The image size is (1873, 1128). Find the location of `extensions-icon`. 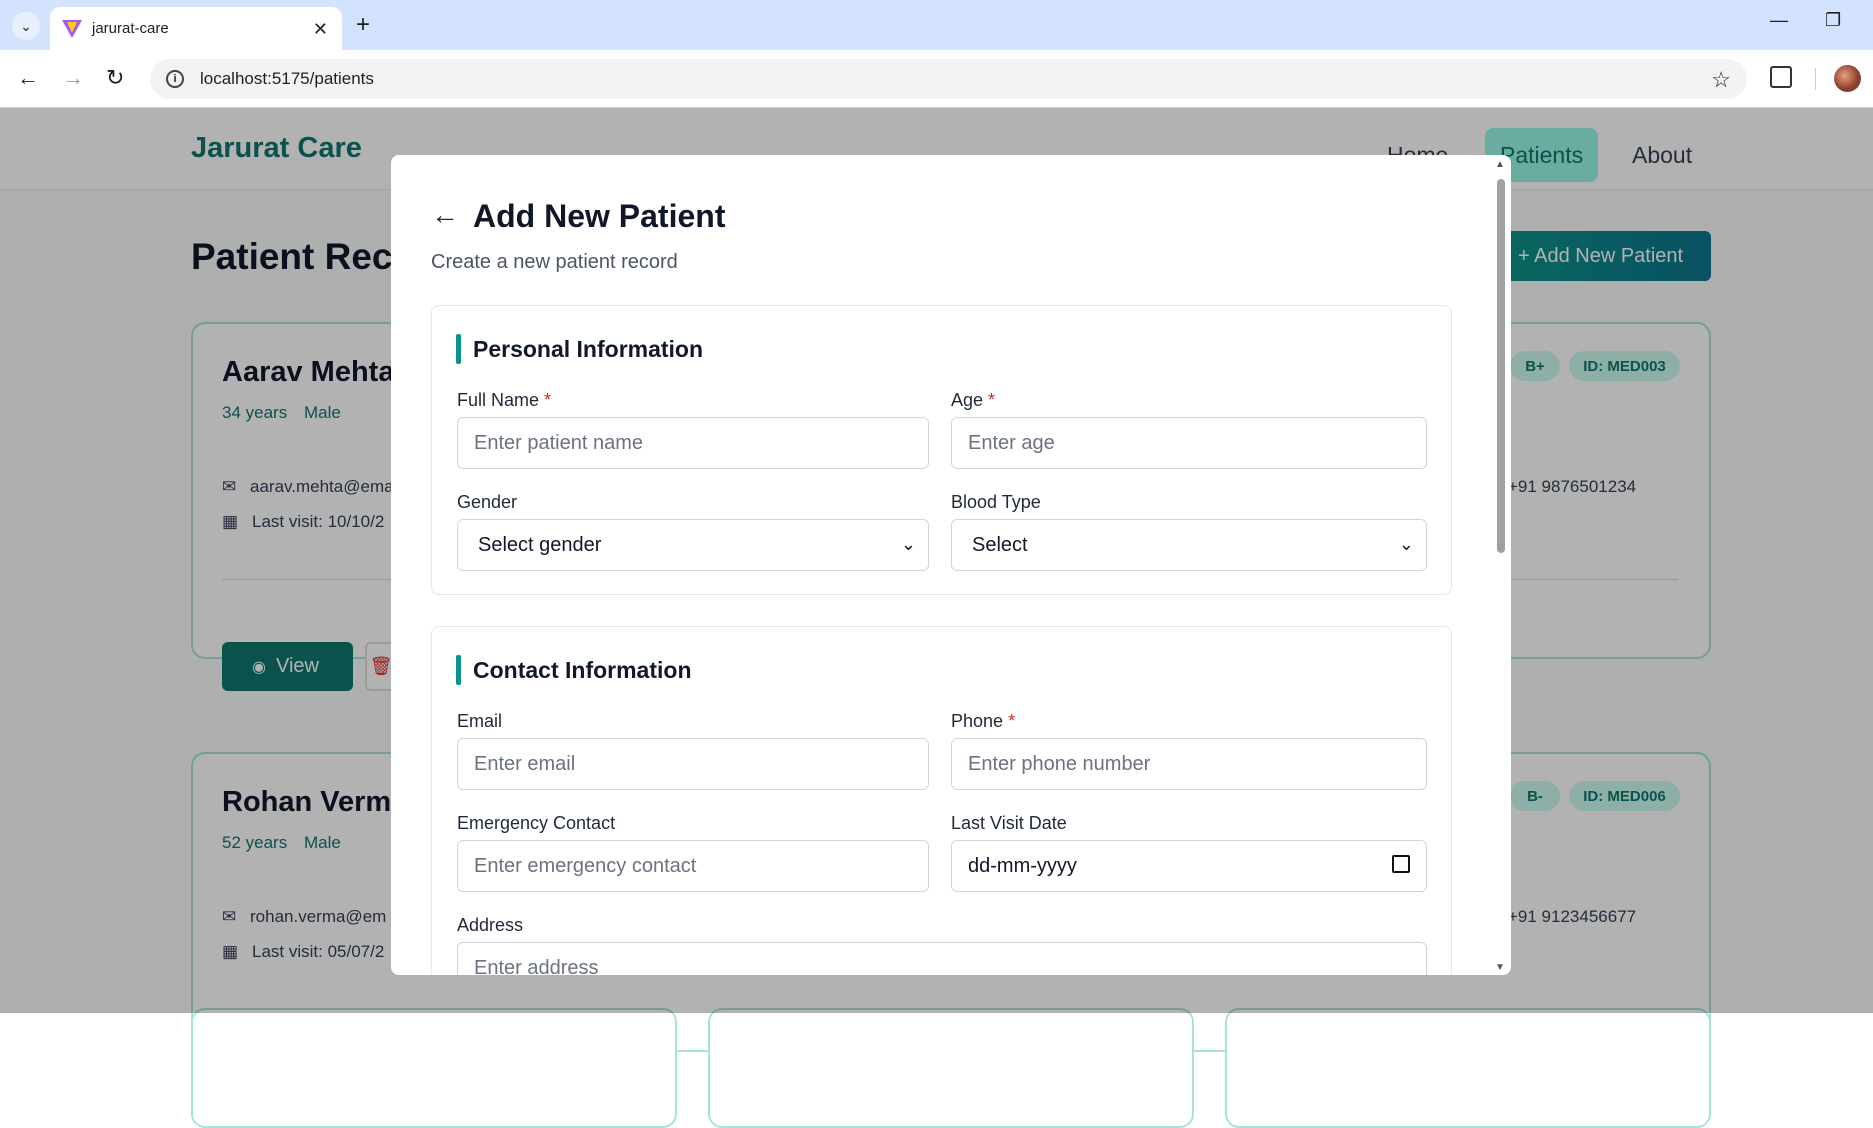

extensions-icon is located at coordinates (1781, 77).